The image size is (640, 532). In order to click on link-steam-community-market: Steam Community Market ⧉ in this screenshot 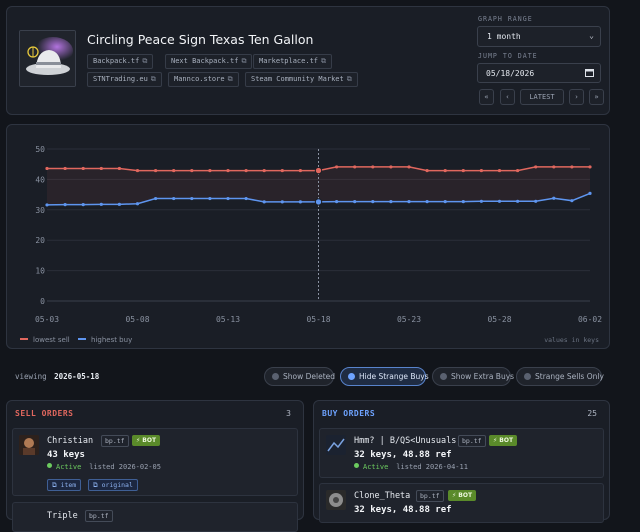, I will do `click(301, 79)`.